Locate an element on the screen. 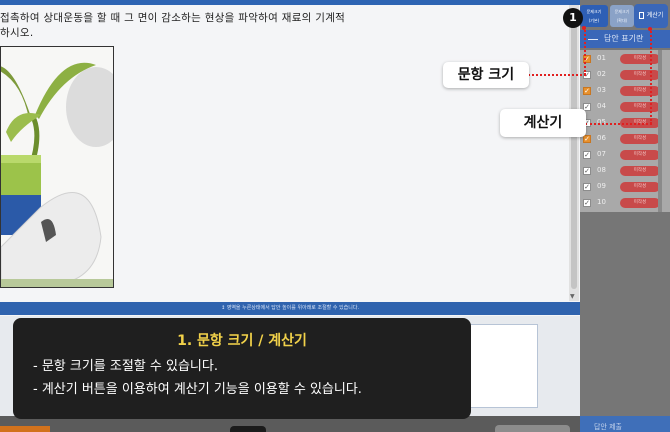 This screenshot has height=432, width=670. answer-number: 09 is located at coordinates (601, 186).